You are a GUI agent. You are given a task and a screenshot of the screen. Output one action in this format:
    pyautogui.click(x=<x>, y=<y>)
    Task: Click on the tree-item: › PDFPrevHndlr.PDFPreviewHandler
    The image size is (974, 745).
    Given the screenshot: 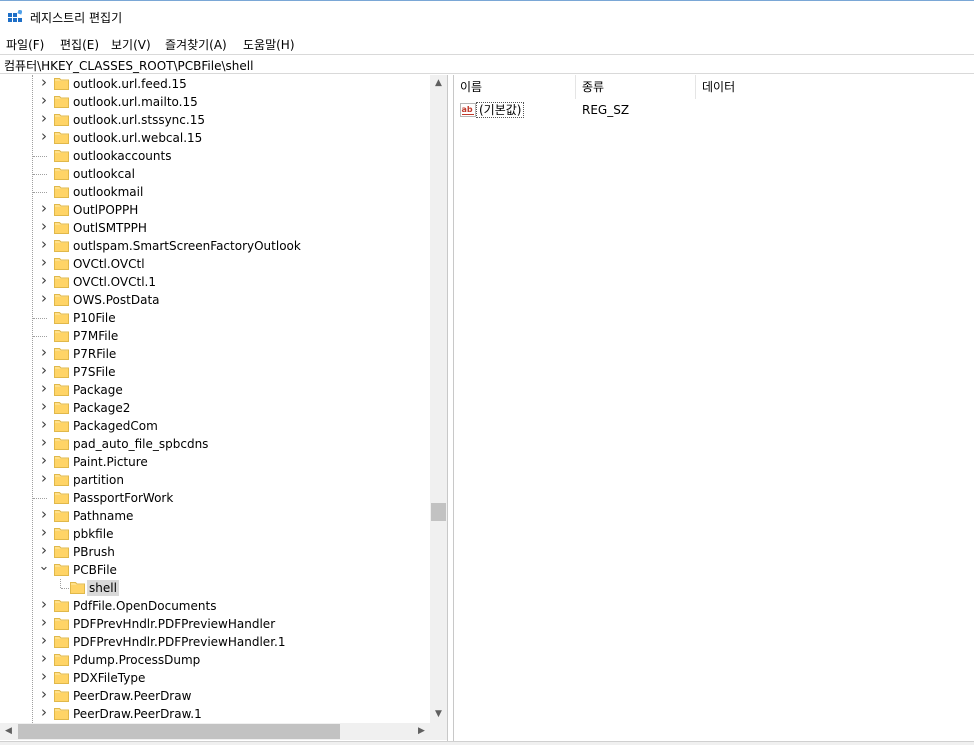 What is the action you would take?
    pyautogui.click(x=215, y=624)
    